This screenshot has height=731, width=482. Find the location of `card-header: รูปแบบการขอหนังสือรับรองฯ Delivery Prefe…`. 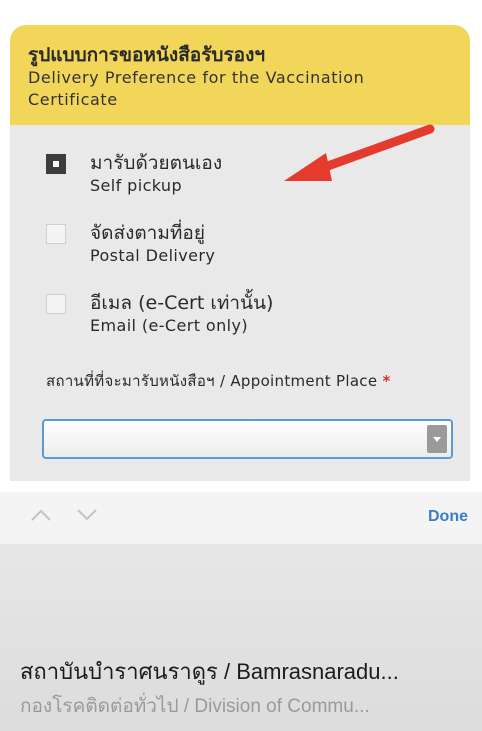

card-header: รูปแบบการขอหนังสือรับรองฯ Delivery Prefe… is located at coordinates (240, 75).